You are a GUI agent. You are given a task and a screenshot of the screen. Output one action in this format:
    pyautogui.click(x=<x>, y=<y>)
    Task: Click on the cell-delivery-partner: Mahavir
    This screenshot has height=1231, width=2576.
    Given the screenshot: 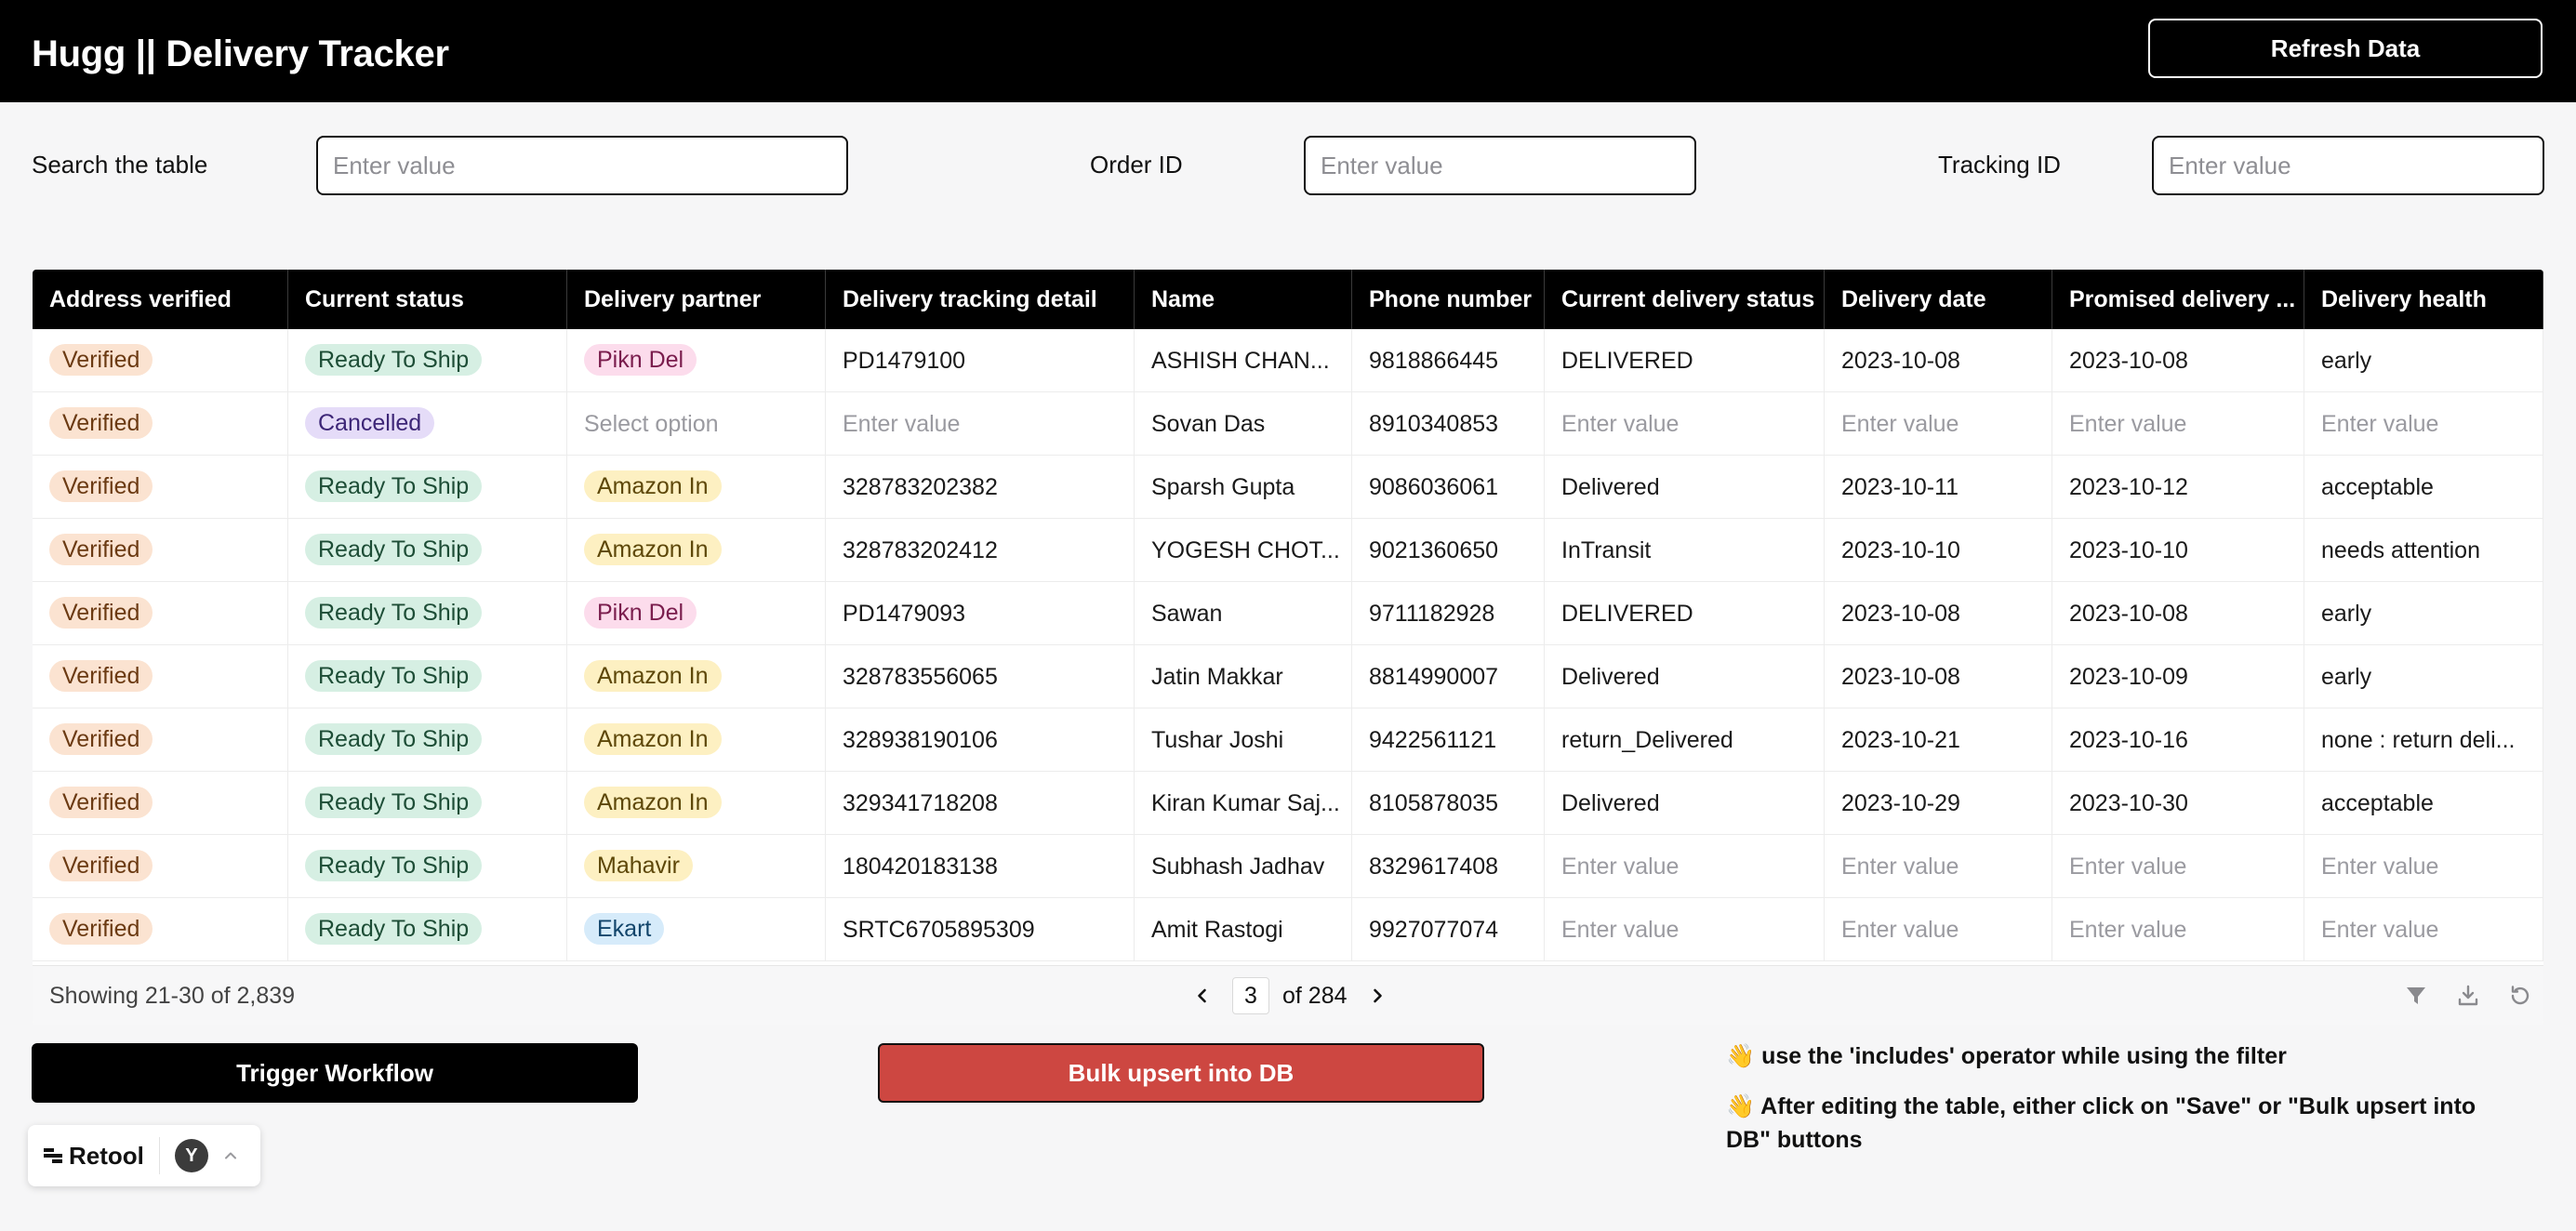 What is the action you would take?
    pyautogui.click(x=696, y=866)
    